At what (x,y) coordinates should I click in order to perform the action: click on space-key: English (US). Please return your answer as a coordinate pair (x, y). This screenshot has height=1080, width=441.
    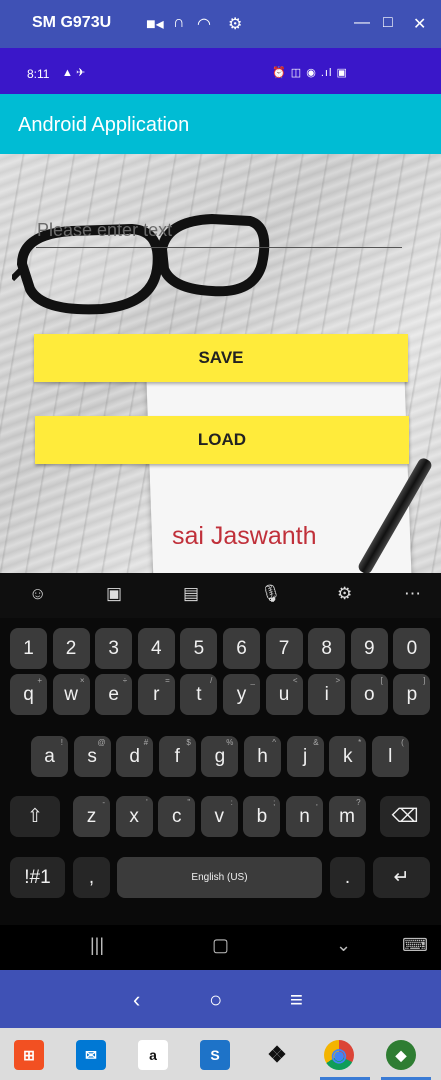
    Looking at the image, I should click on (219, 877).